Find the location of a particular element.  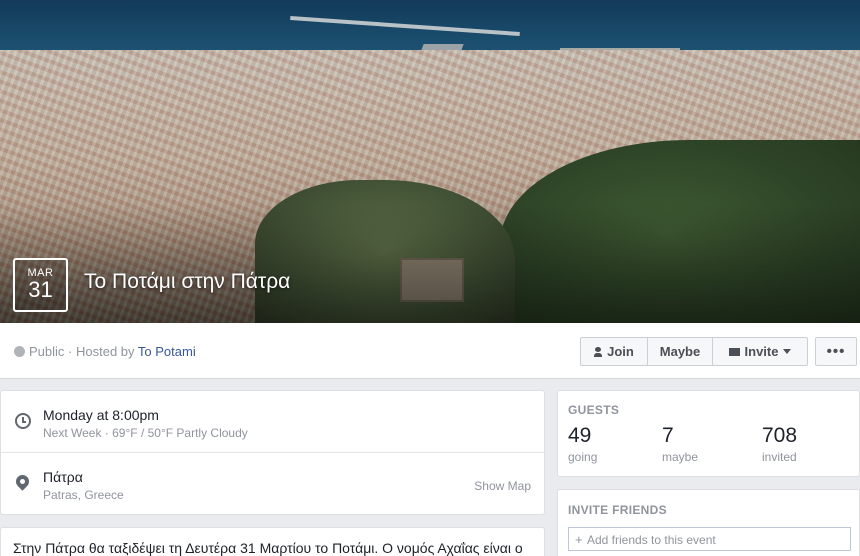

event-day: 31 is located at coordinates (40, 289).